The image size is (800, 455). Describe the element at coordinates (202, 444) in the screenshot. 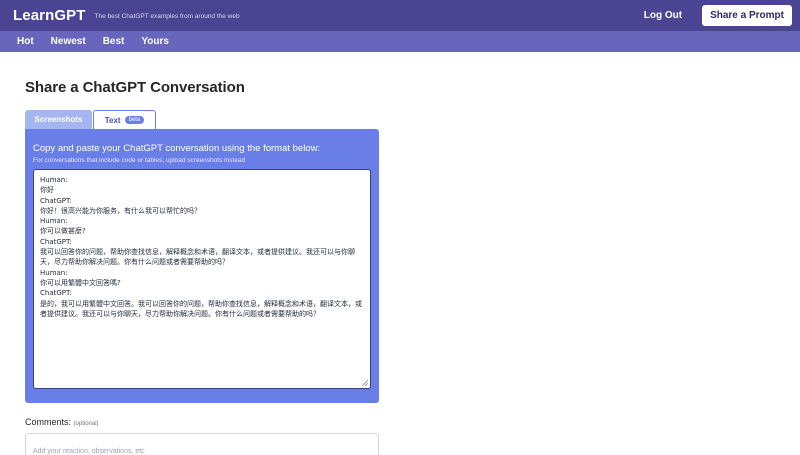

I see `comments-textarea: Add your reaction, observations, etc` at that location.